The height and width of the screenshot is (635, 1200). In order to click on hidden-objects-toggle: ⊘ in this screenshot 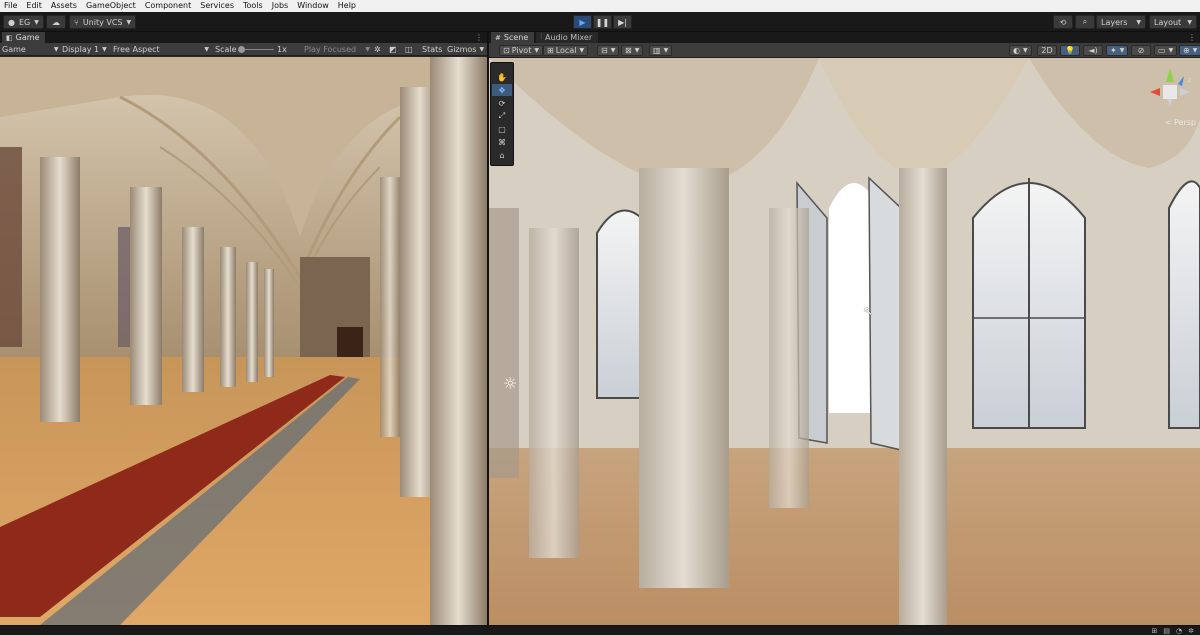, I will do `click(1141, 50)`.